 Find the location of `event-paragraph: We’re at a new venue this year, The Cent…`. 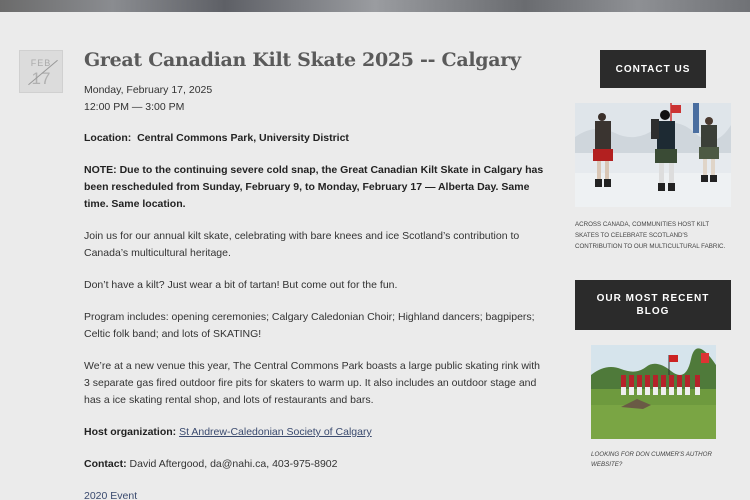

event-paragraph: We’re at a new venue this year, The Cent… is located at coordinates (312, 383).